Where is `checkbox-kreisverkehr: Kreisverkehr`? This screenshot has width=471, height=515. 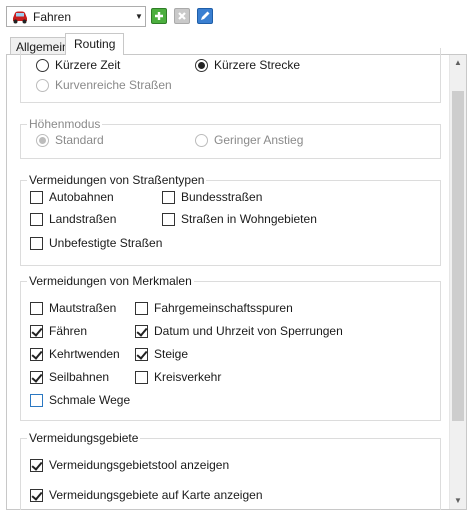
checkbox-kreisverkehr: Kreisverkehr is located at coordinates (178, 377).